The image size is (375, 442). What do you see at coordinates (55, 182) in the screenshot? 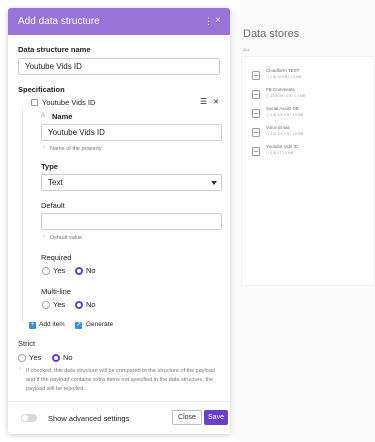
I see `type-select-value: Text` at bounding box center [55, 182].